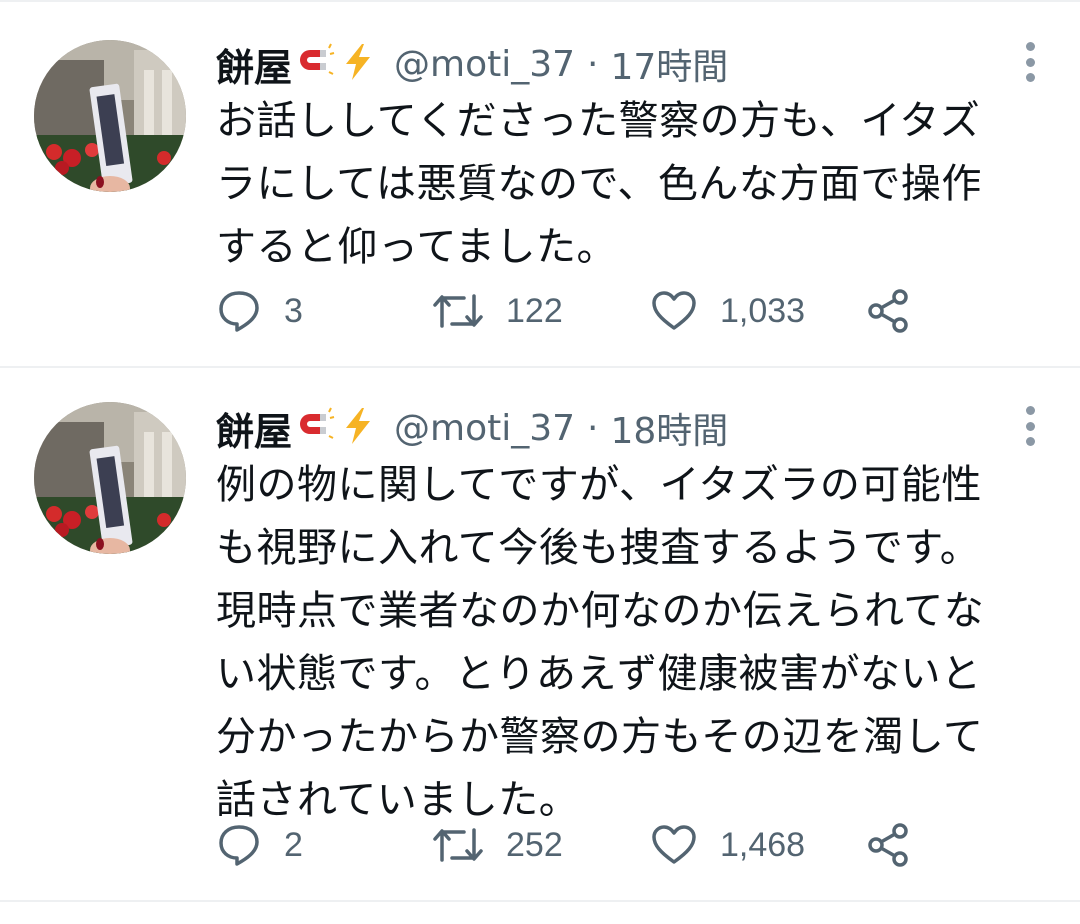 Image resolution: width=1080 pixels, height=924 pixels. What do you see at coordinates (576, 845) in the screenshot?
I see `tweet-actions: 2 252 1,468` at bounding box center [576, 845].